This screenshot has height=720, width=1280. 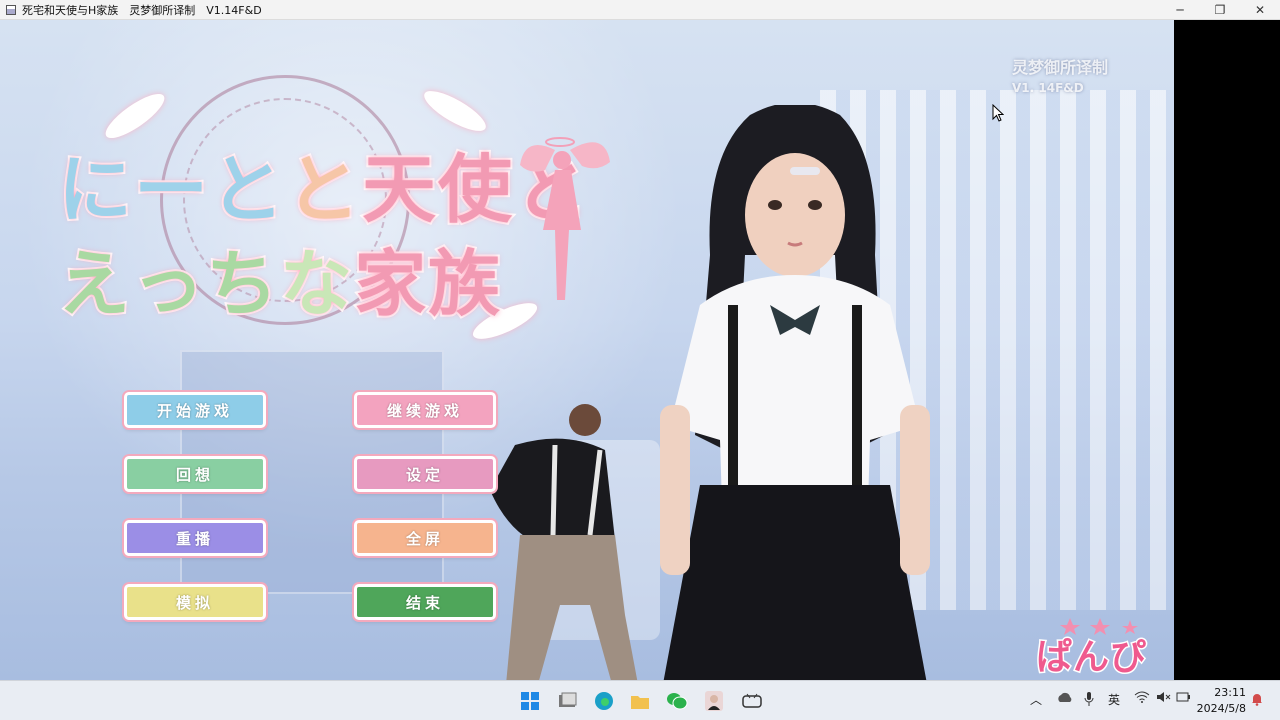 What do you see at coordinates (677, 701) in the screenshot?
I see `wechat-icon` at bounding box center [677, 701].